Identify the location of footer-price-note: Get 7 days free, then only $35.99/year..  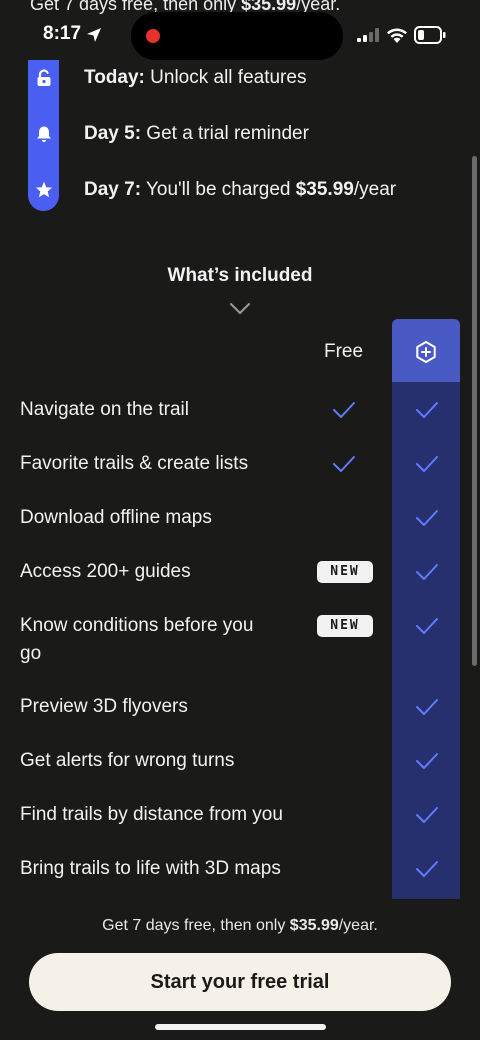
(240, 926).